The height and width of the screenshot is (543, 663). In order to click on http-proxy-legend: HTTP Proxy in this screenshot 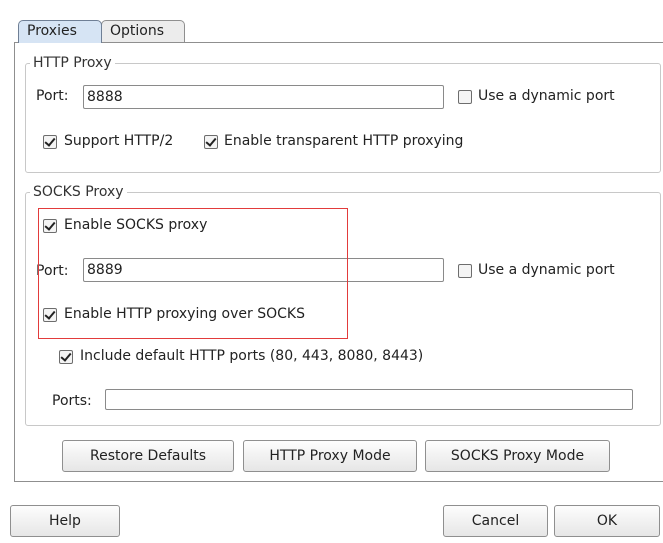, I will do `click(72, 63)`.